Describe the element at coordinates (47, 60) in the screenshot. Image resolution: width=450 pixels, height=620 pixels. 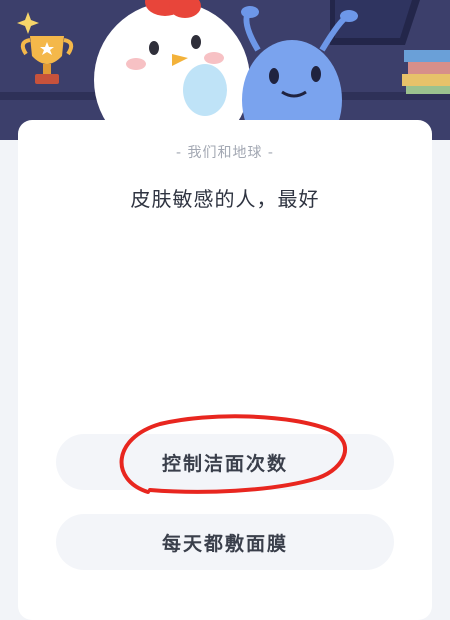
I see `trophy-icon` at that location.